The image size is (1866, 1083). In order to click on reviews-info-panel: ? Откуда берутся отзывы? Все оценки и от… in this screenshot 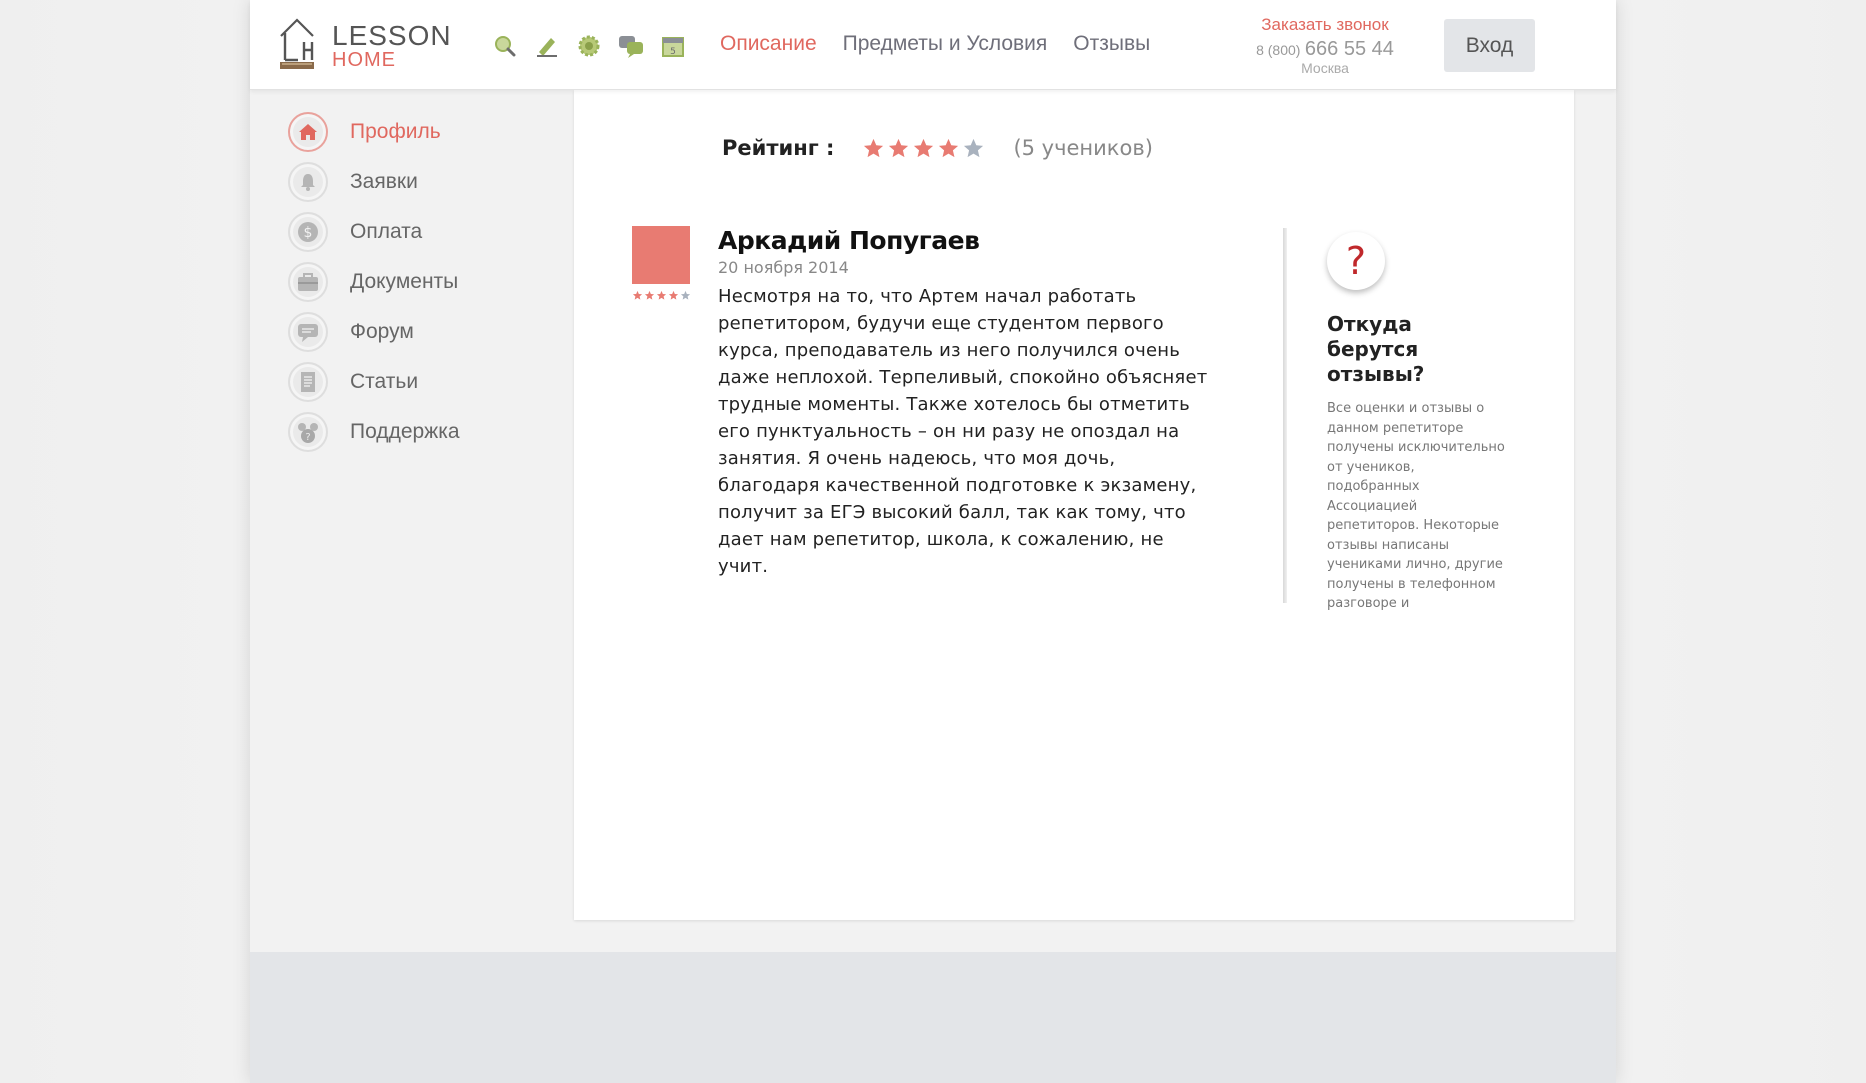, I will do `click(1417, 423)`.